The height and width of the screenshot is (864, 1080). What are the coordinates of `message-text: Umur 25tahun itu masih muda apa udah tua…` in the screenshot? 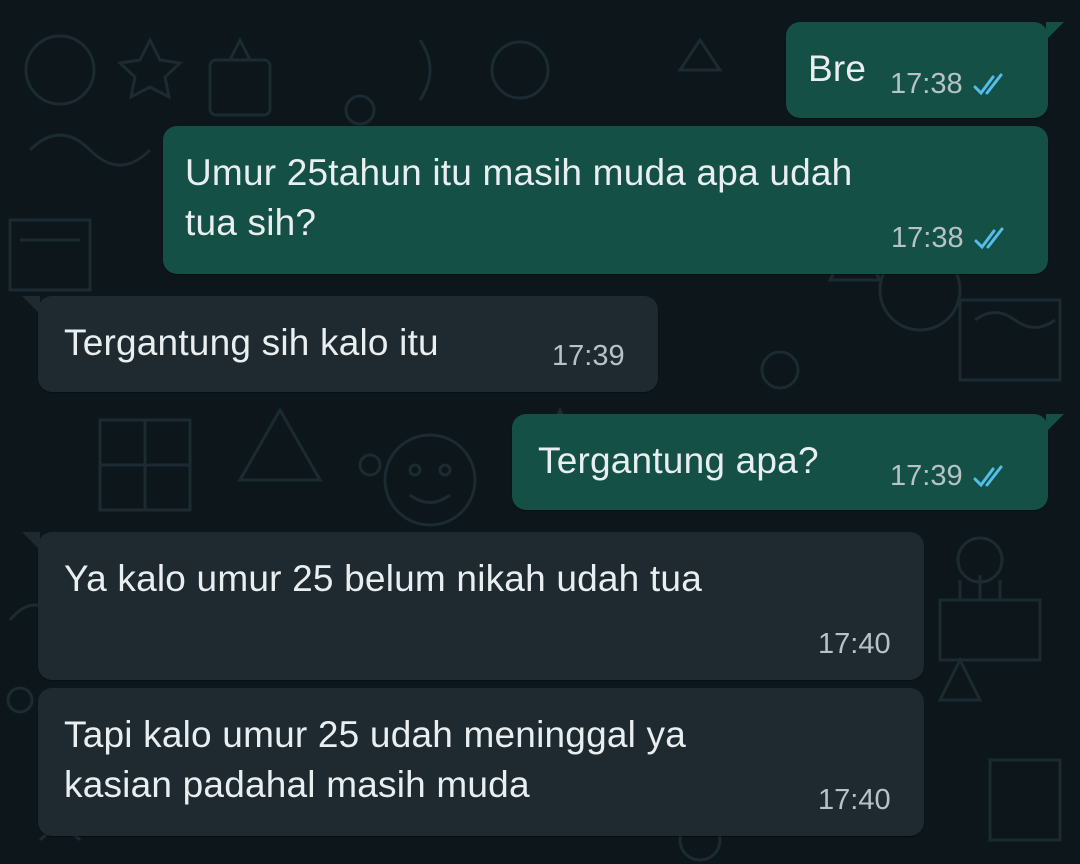 It's located at (519, 197).